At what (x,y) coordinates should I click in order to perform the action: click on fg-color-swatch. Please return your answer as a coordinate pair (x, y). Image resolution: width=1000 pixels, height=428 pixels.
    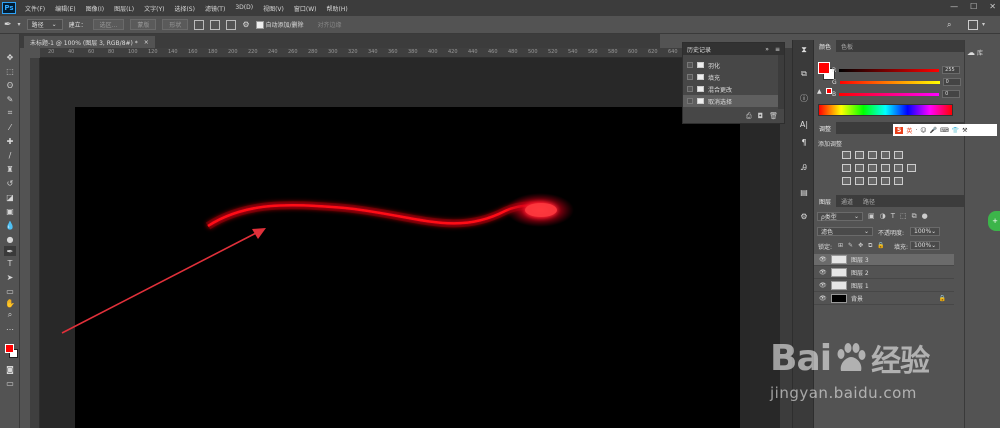
    Looking at the image, I should click on (824, 68).